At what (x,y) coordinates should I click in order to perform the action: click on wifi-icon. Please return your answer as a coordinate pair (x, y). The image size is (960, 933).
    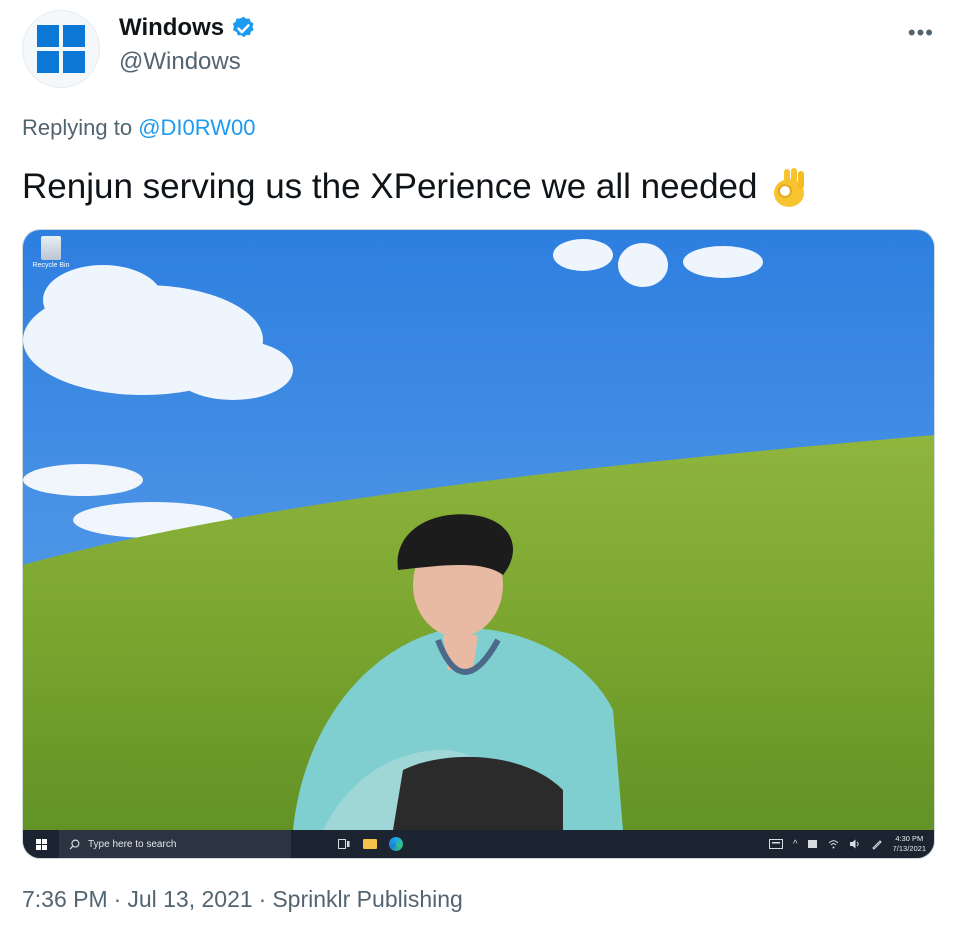
    Looking at the image, I should click on (833, 844).